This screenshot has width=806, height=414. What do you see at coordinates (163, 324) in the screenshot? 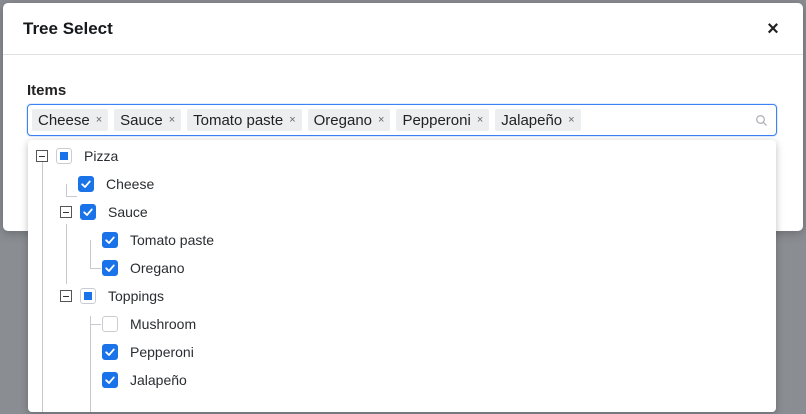
I see `node-label: Mushroom` at bounding box center [163, 324].